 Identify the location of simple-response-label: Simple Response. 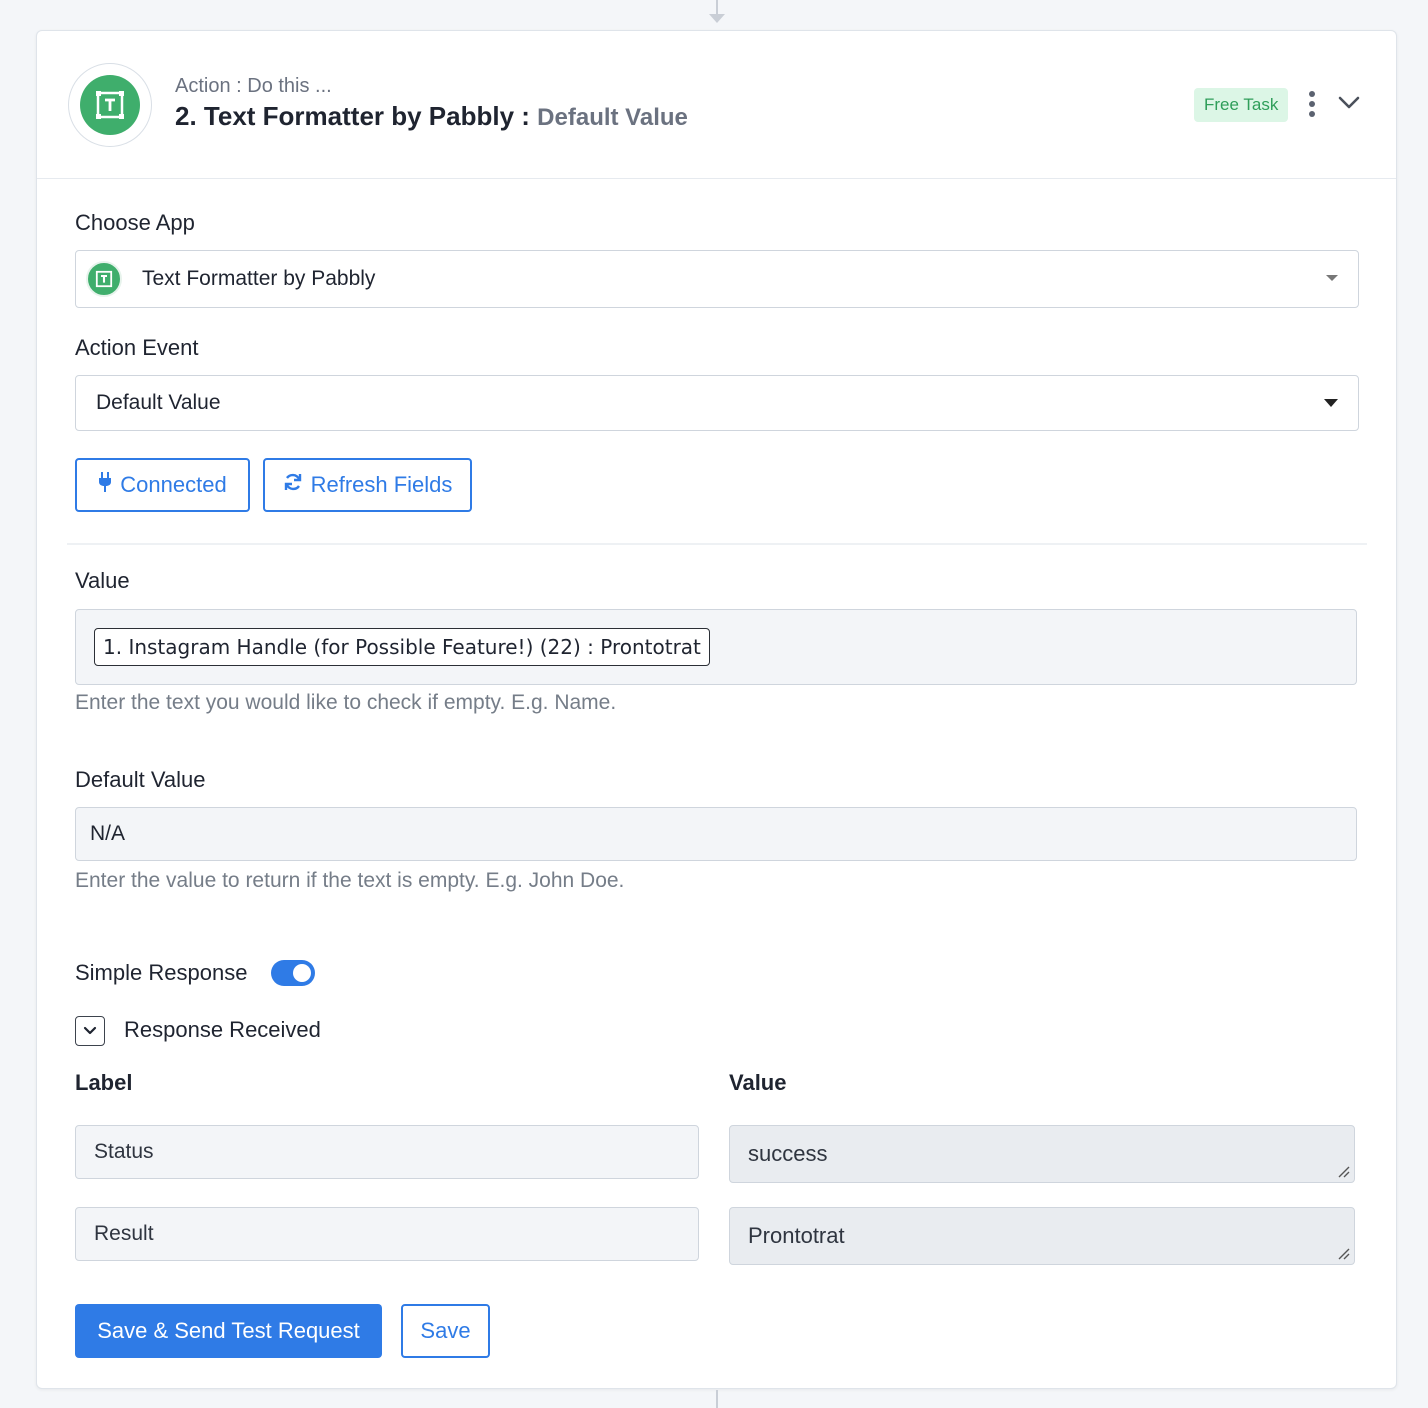
(161, 972).